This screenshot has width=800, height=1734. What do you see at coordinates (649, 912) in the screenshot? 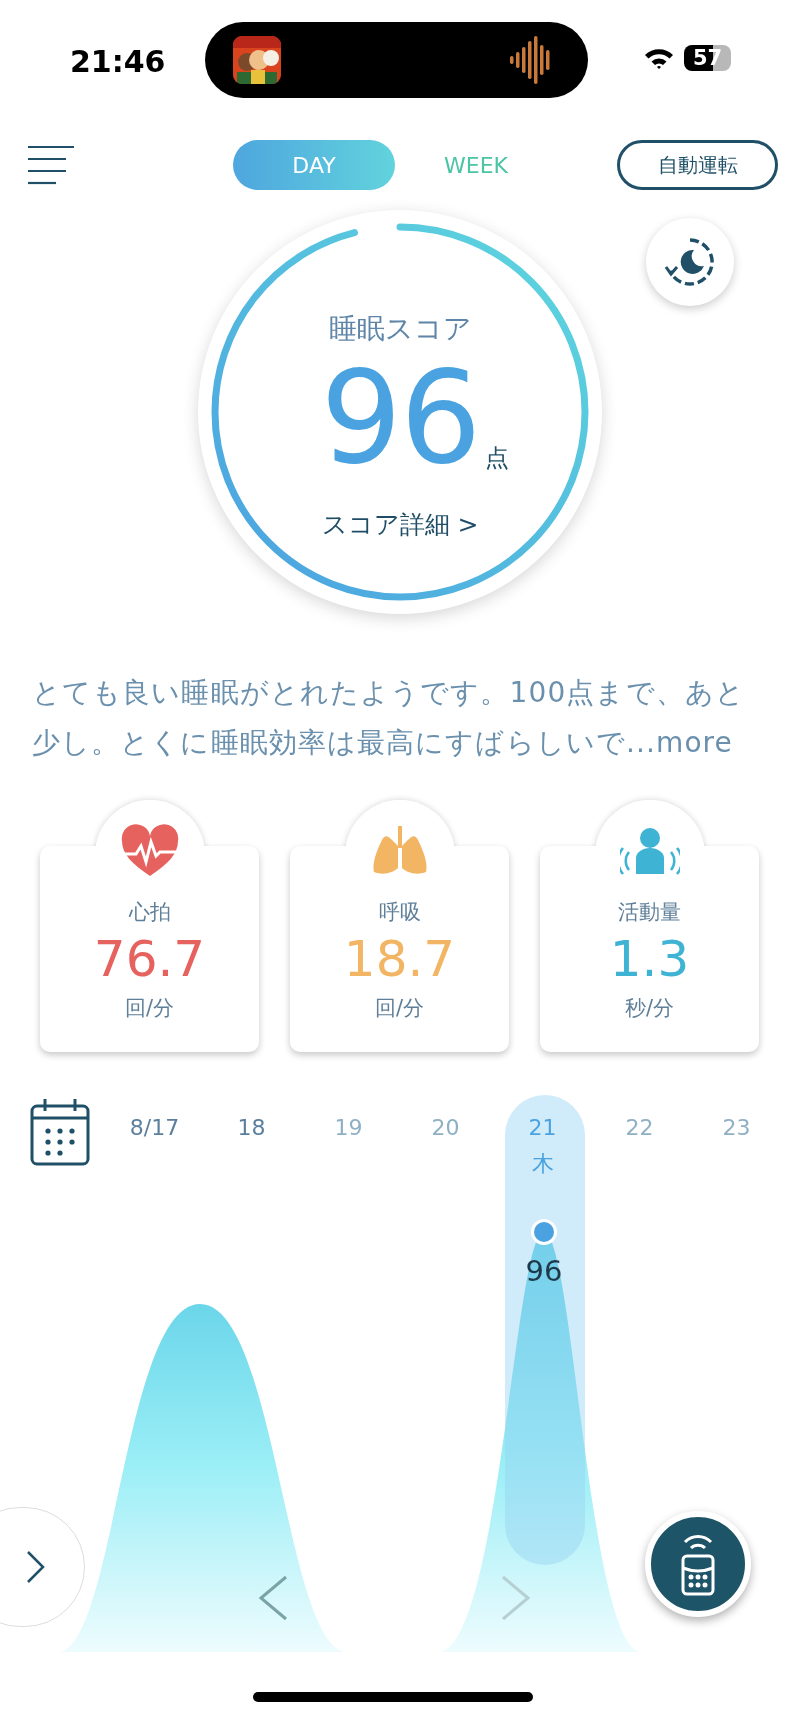
I see `metric-label: 活動量` at bounding box center [649, 912].